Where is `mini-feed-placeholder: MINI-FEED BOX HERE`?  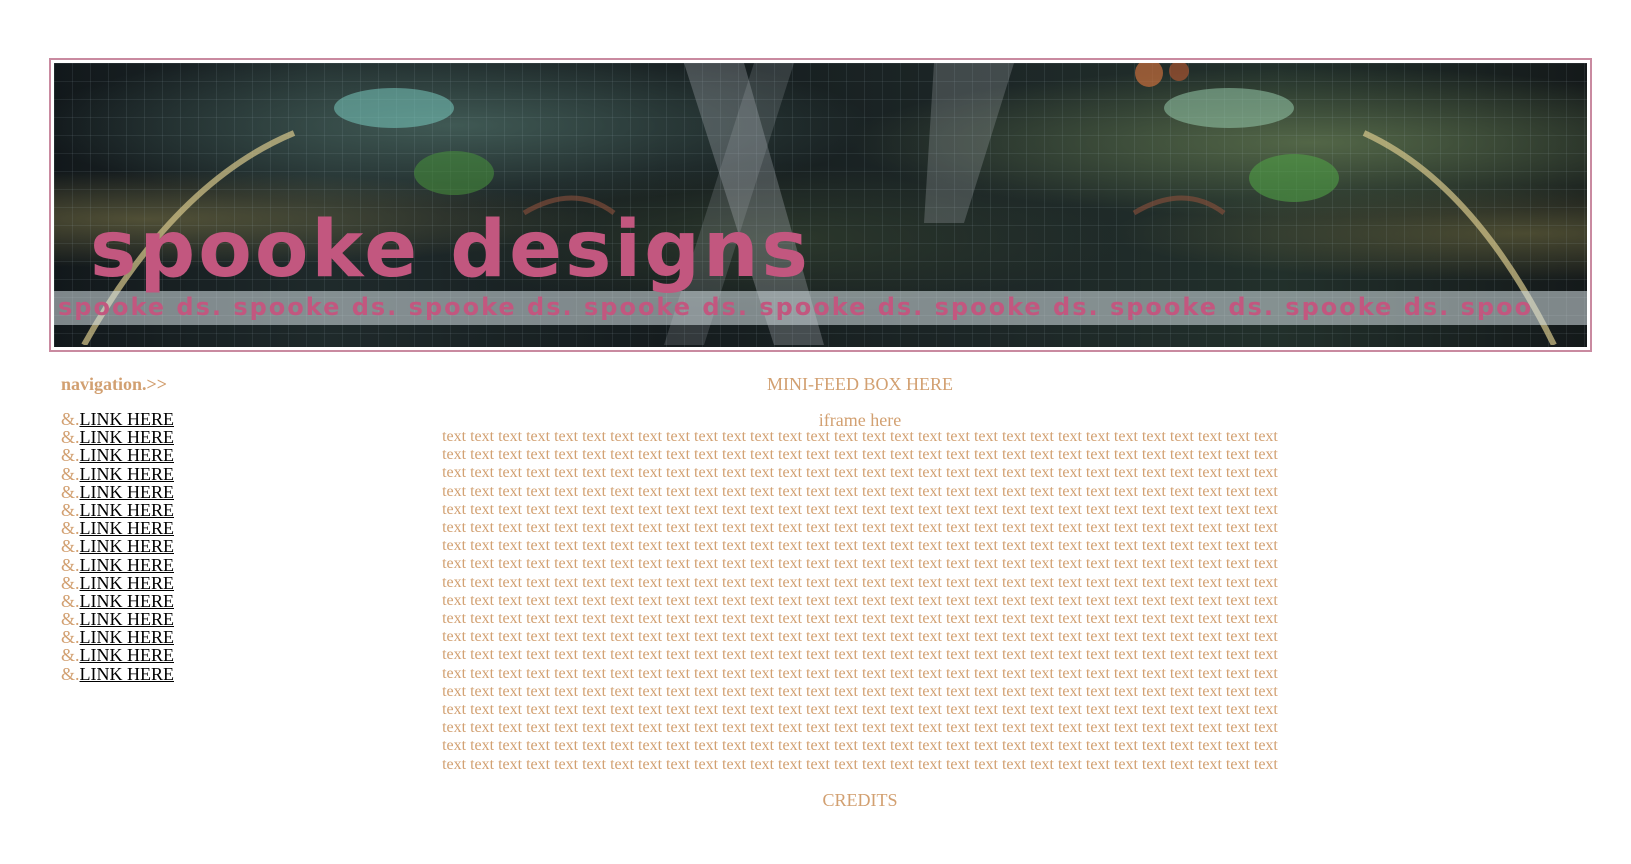
mini-feed-placeholder: MINI-FEED BOX HERE is located at coordinates (860, 384).